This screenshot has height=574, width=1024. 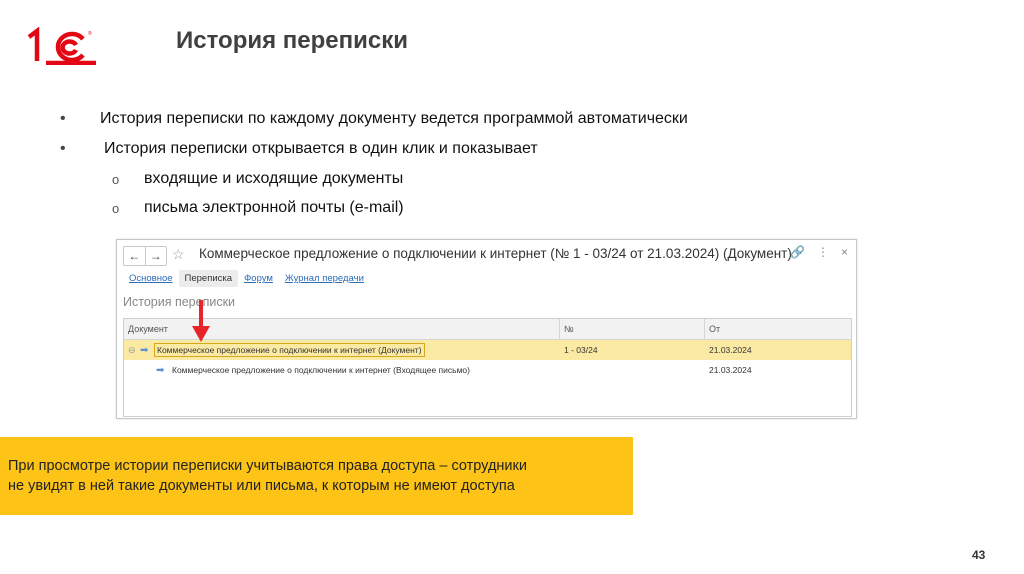 What do you see at coordinates (208, 278) in the screenshot?
I see `tab-correspondence: Переписка` at bounding box center [208, 278].